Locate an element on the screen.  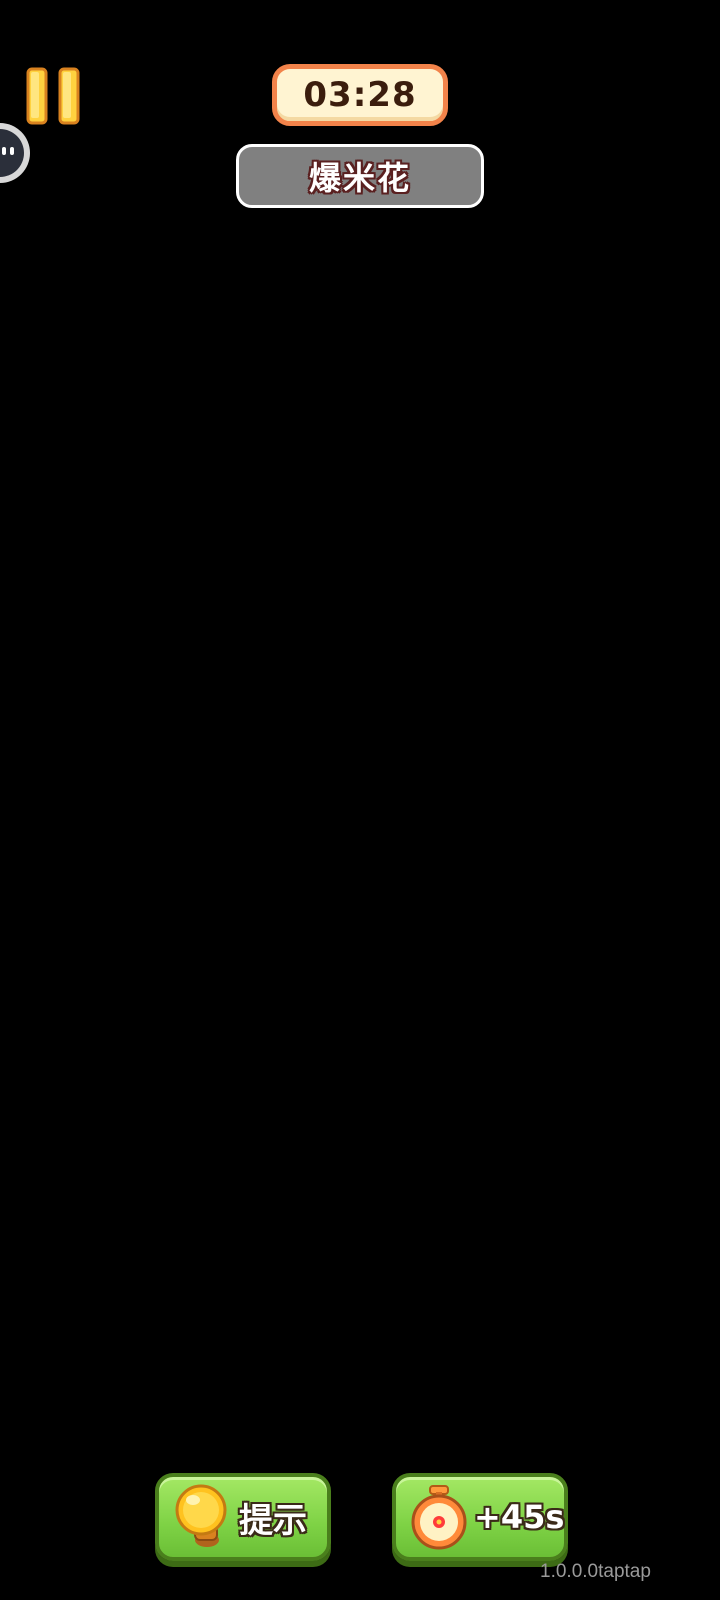
version-label: 1.0.0.0taptap is located at coordinates (595, 1571).